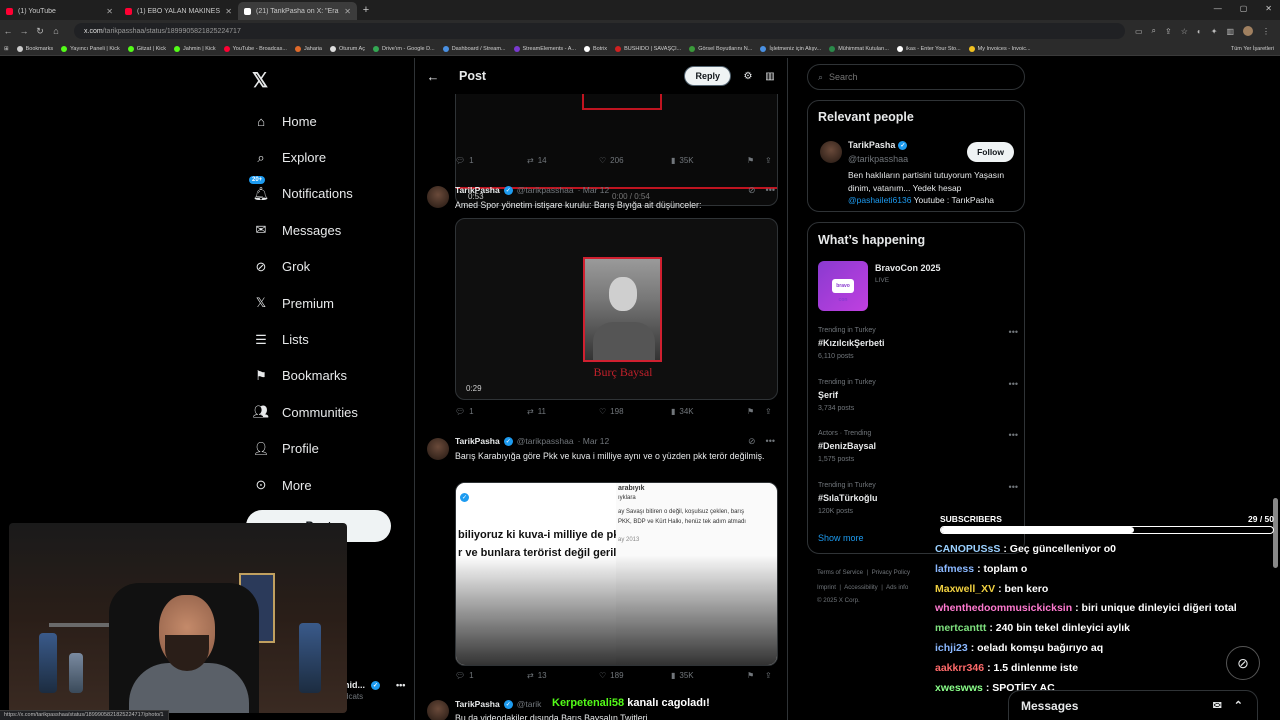 The width and height of the screenshot is (1280, 720). I want to click on extension-icon: ◐, so click(1199, 31).